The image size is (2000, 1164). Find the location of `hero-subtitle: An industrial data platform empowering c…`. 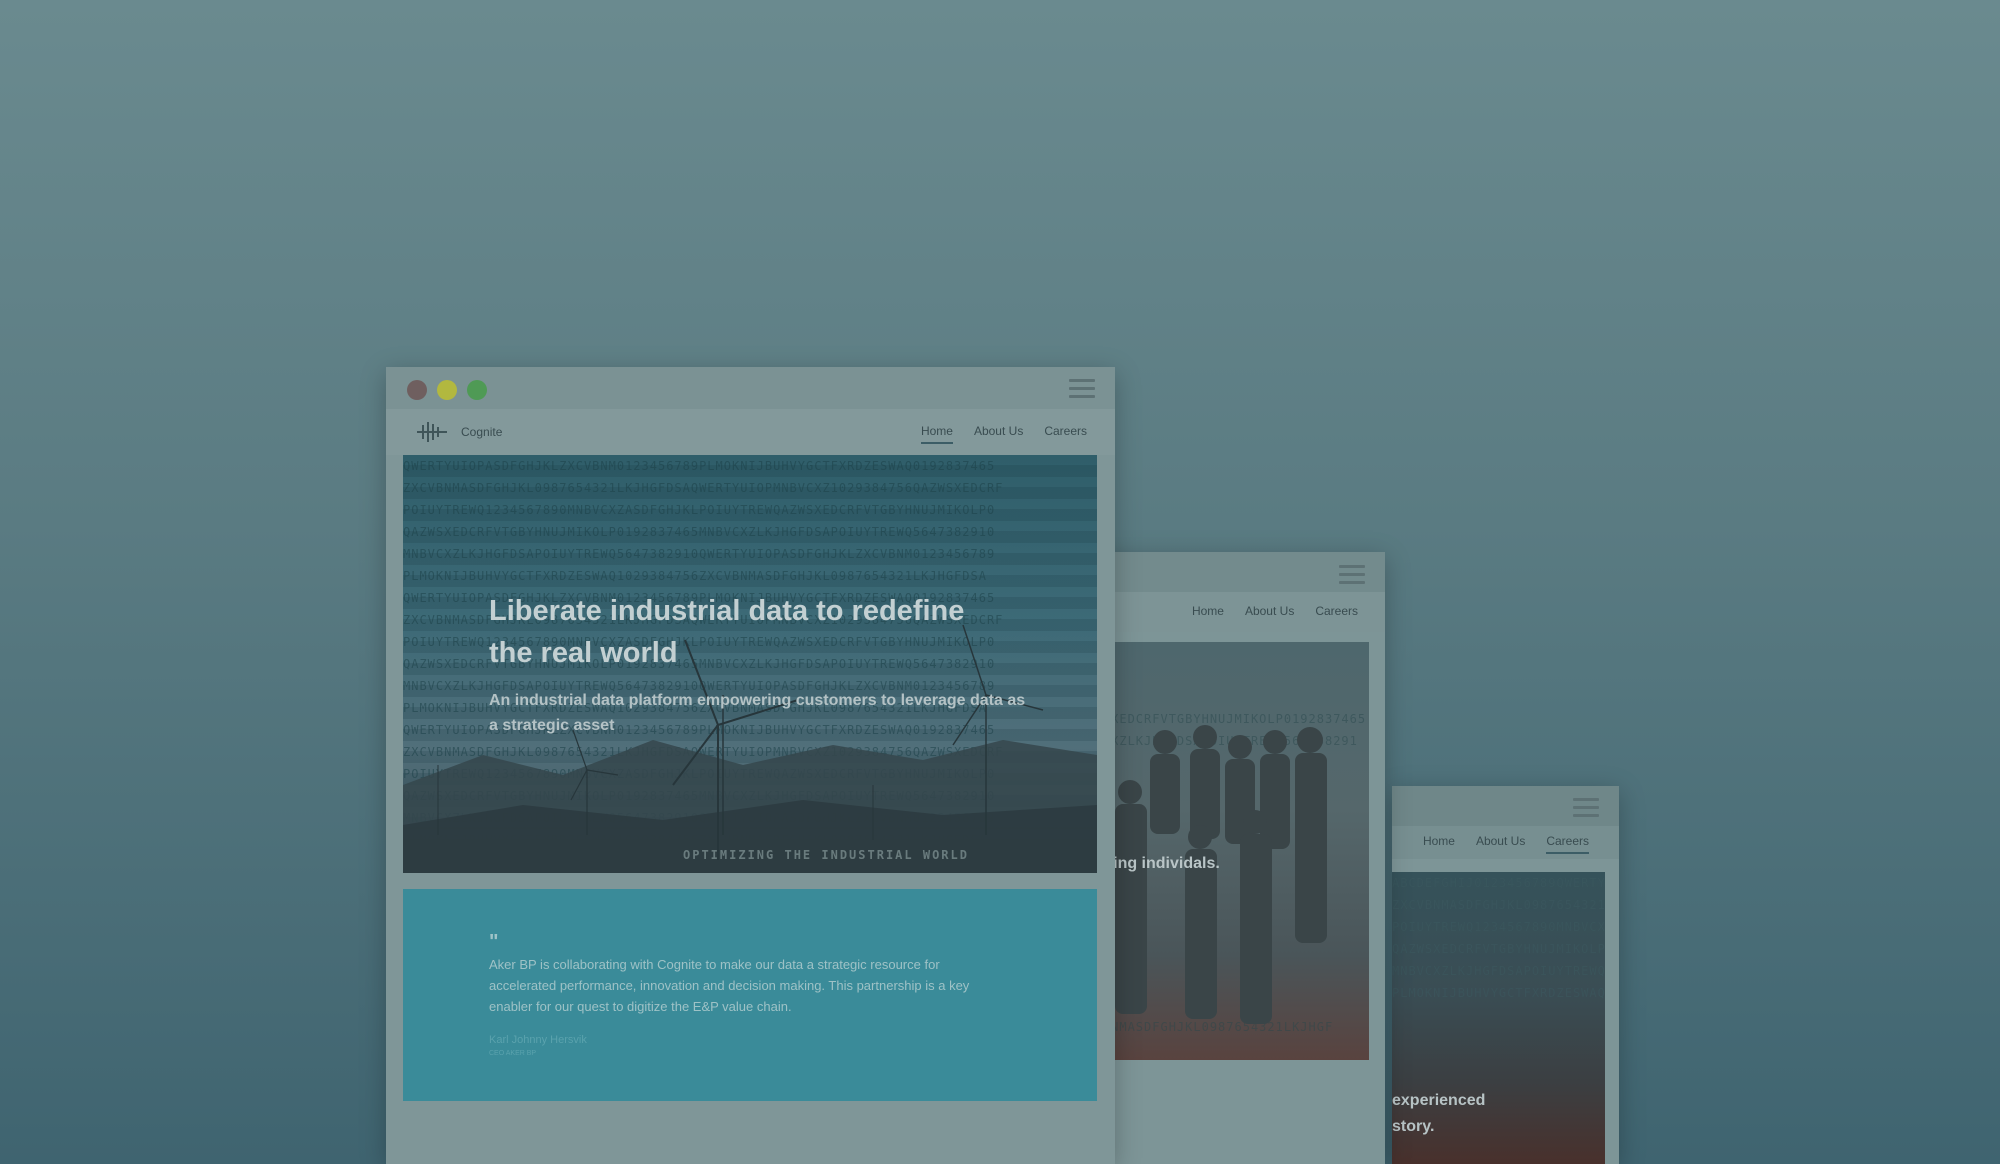

hero-subtitle: An industrial data platform empowering c… is located at coordinates (757, 713).